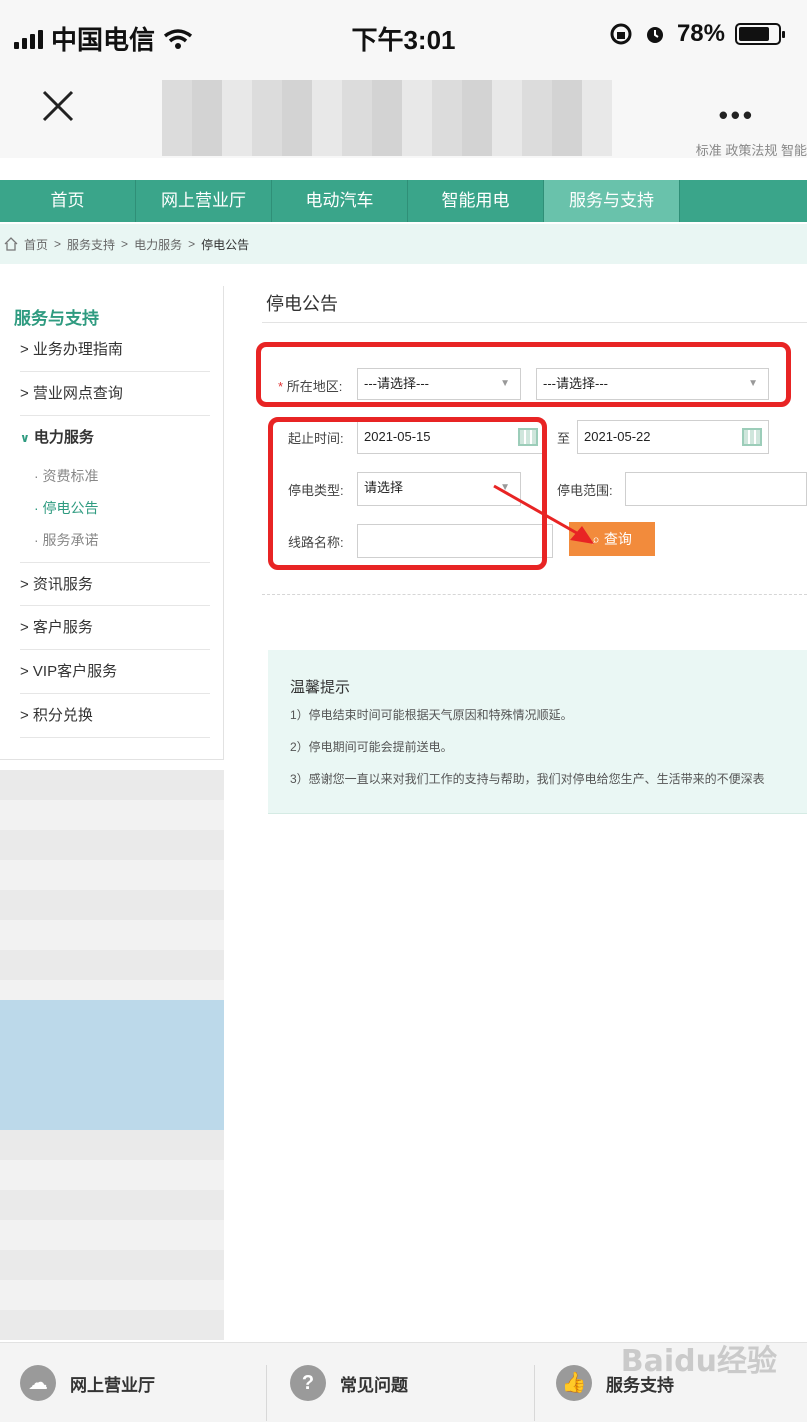  Describe the element at coordinates (56, 318) in the screenshot. I see `sidebar-title: 服务与支持` at that location.